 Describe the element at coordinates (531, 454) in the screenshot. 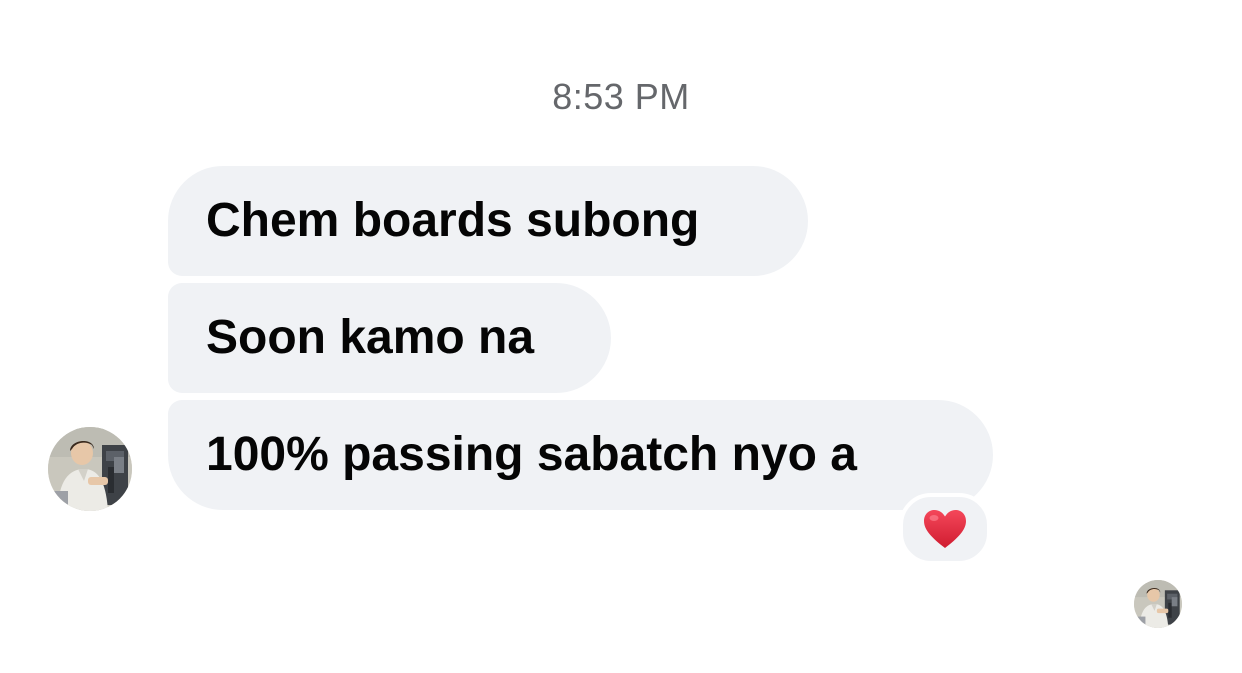

I see `message-text: 100% passing sabatch nyo a` at that location.